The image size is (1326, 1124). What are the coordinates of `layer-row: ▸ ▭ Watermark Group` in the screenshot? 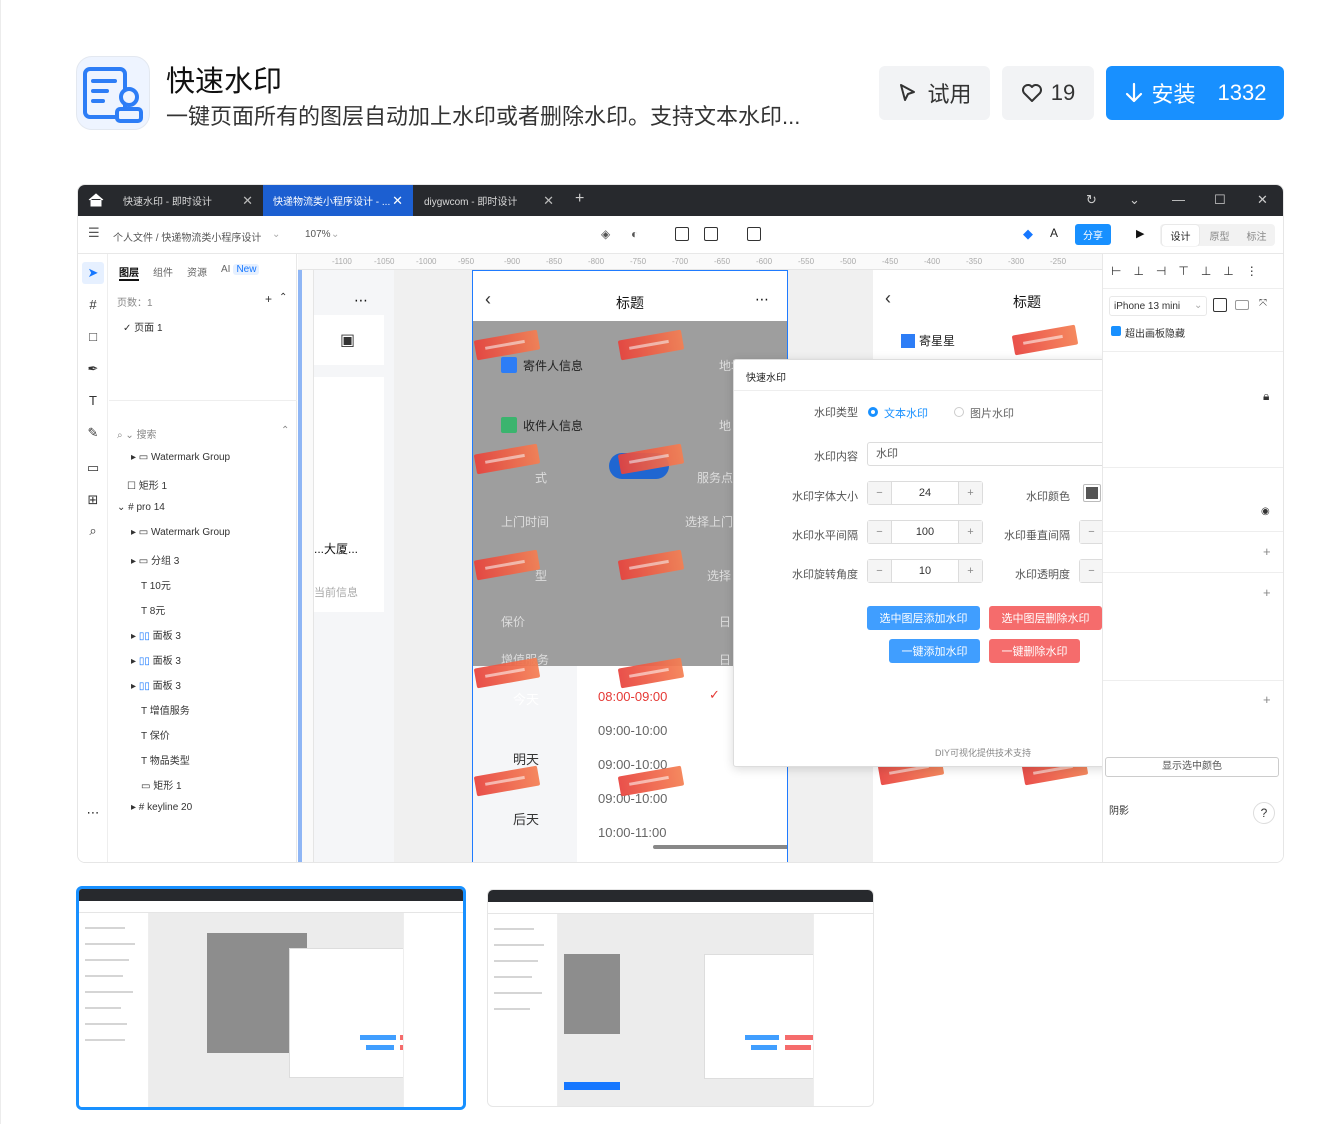 It's located at (180, 532).